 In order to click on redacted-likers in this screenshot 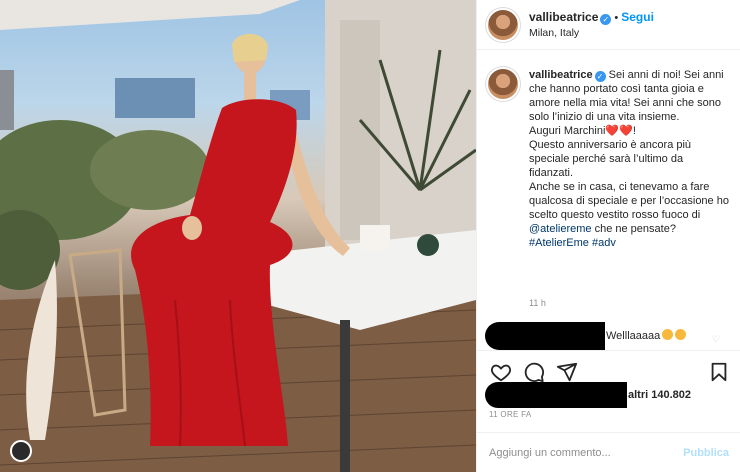, I will do `click(556, 395)`.